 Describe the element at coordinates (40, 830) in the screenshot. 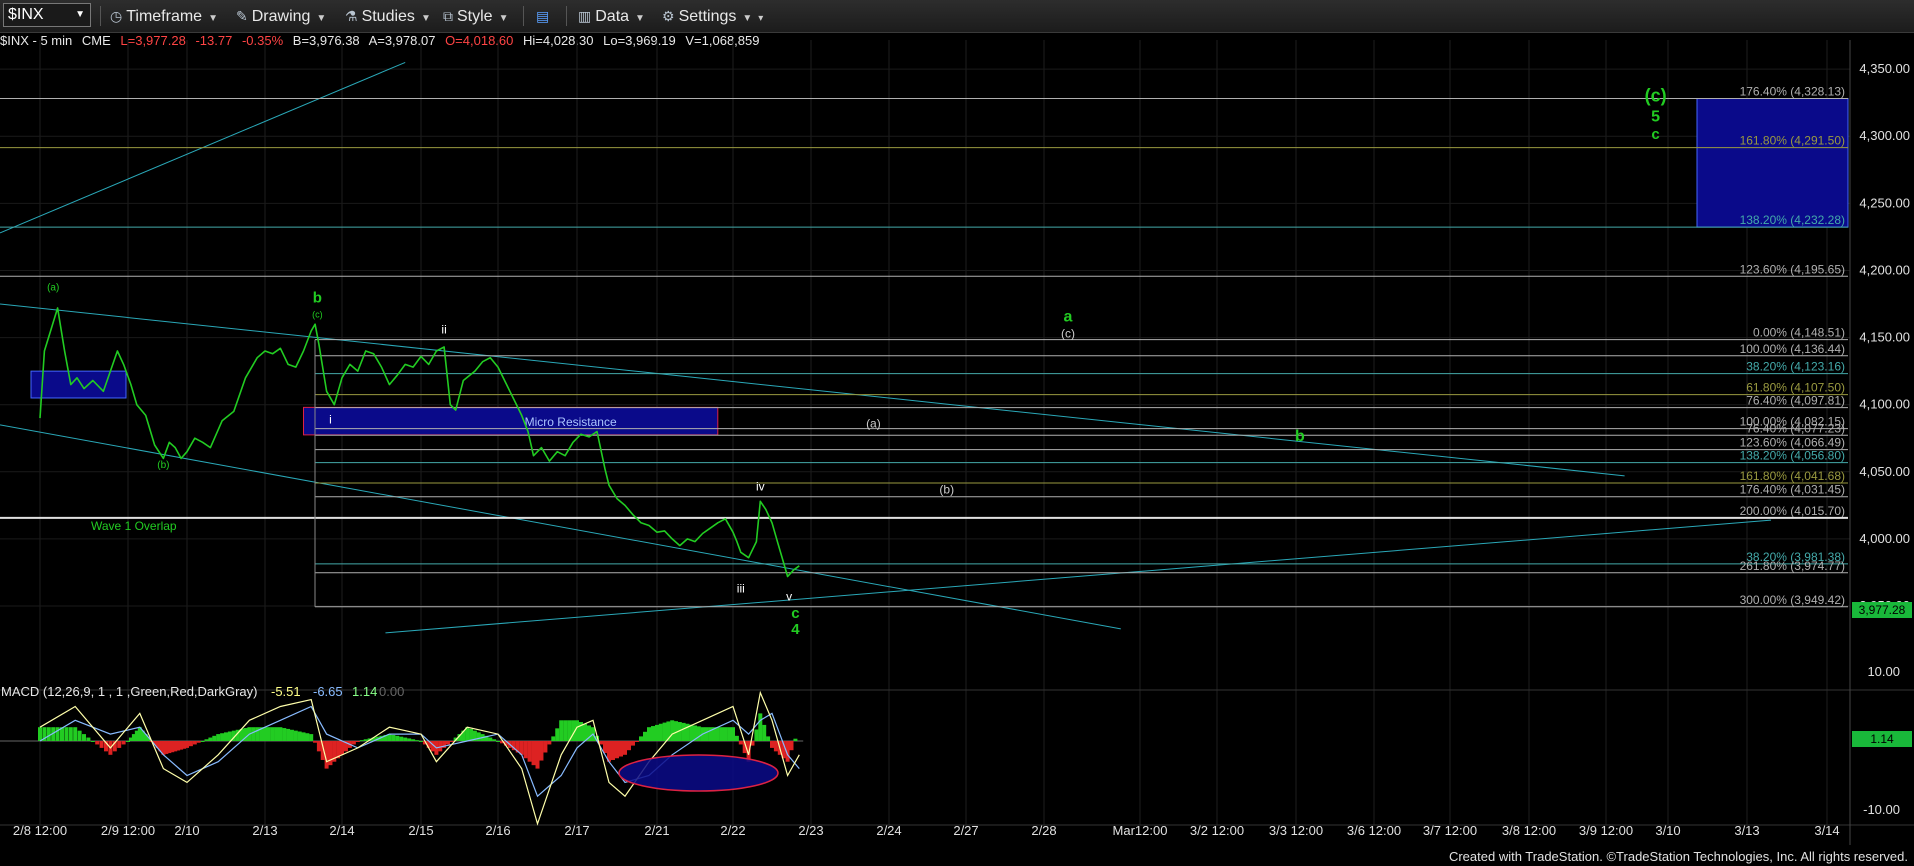

I see `date-axis-tick: 2/8 12:00` at that location.